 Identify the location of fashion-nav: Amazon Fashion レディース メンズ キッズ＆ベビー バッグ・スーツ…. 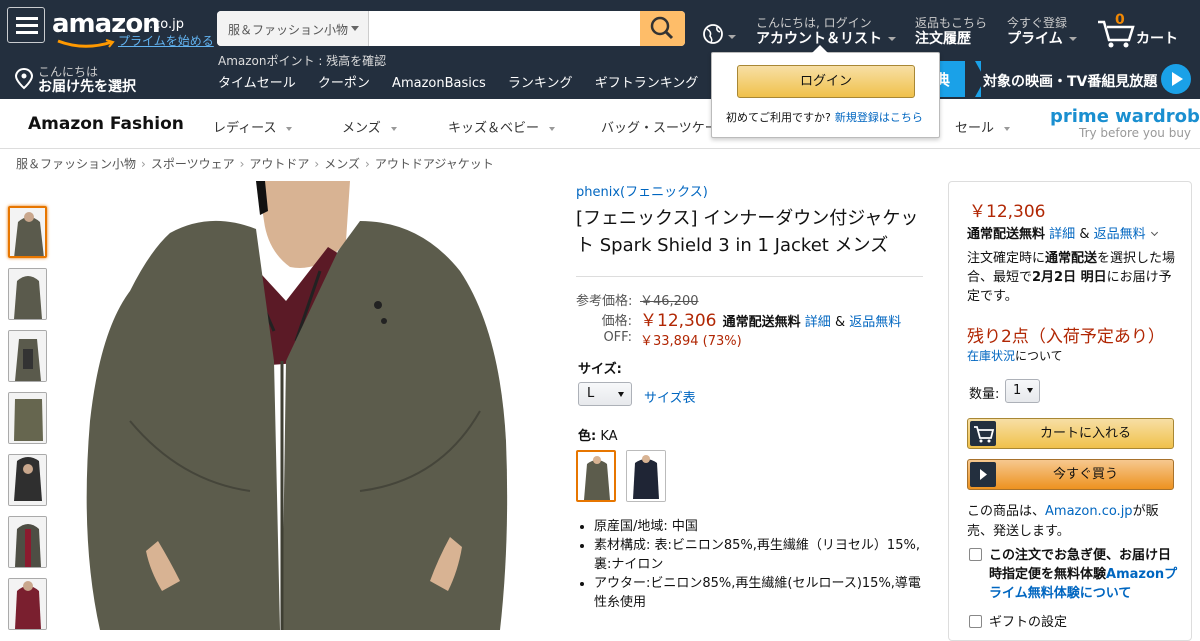
(600, 124).